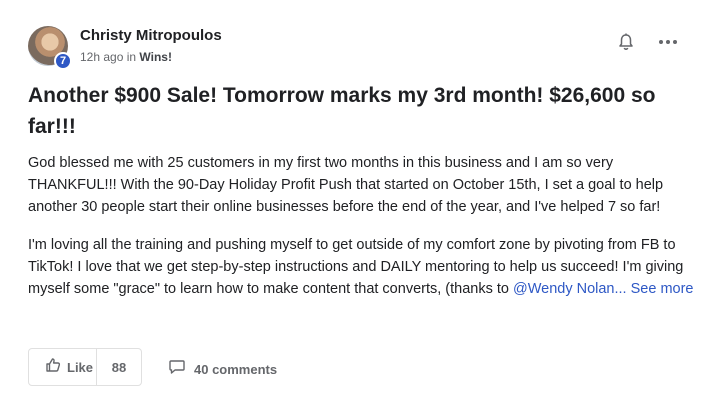 The height and width of the screenshot is (400, 720). I want to click on action-bar: Like 88 40 comments, so click(360, 368).